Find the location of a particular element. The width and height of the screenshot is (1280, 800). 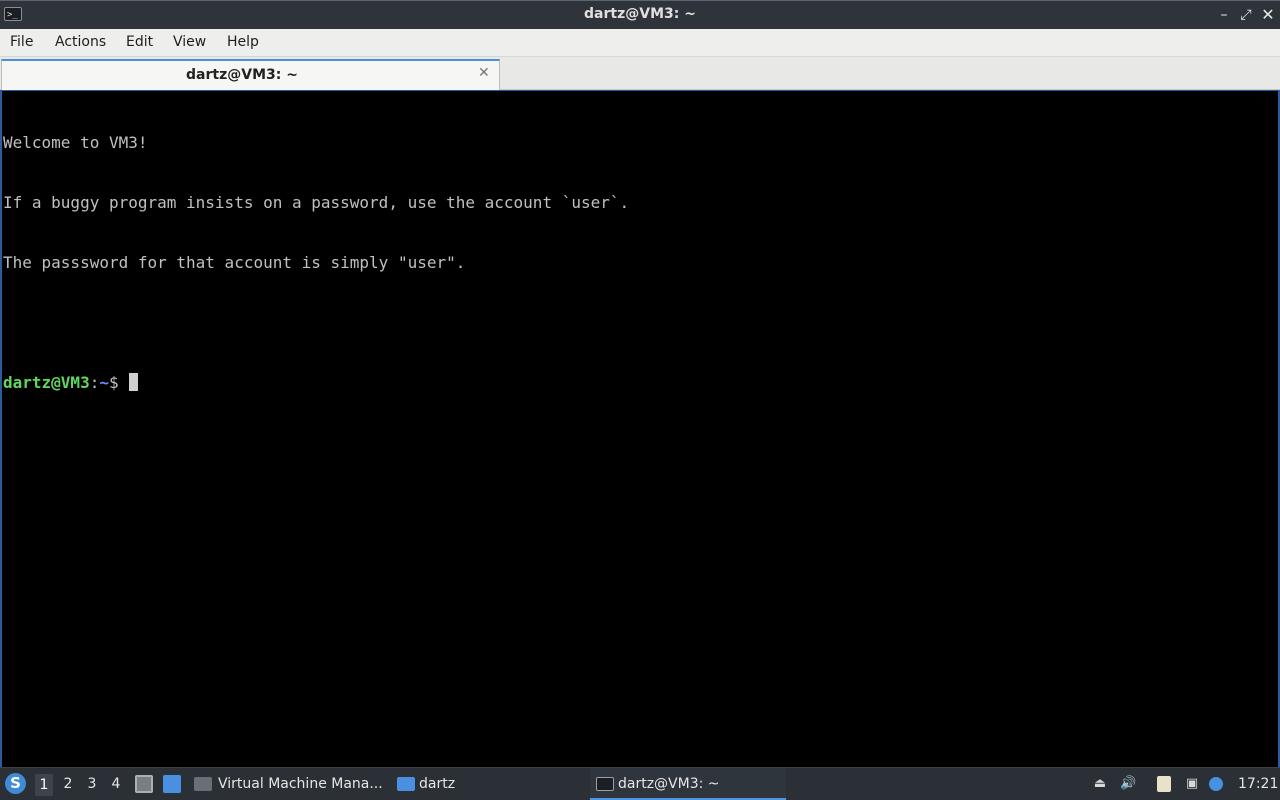

tab-terminal: dartz@VM3: ~ ✕ is located at coordinates (250, 74).